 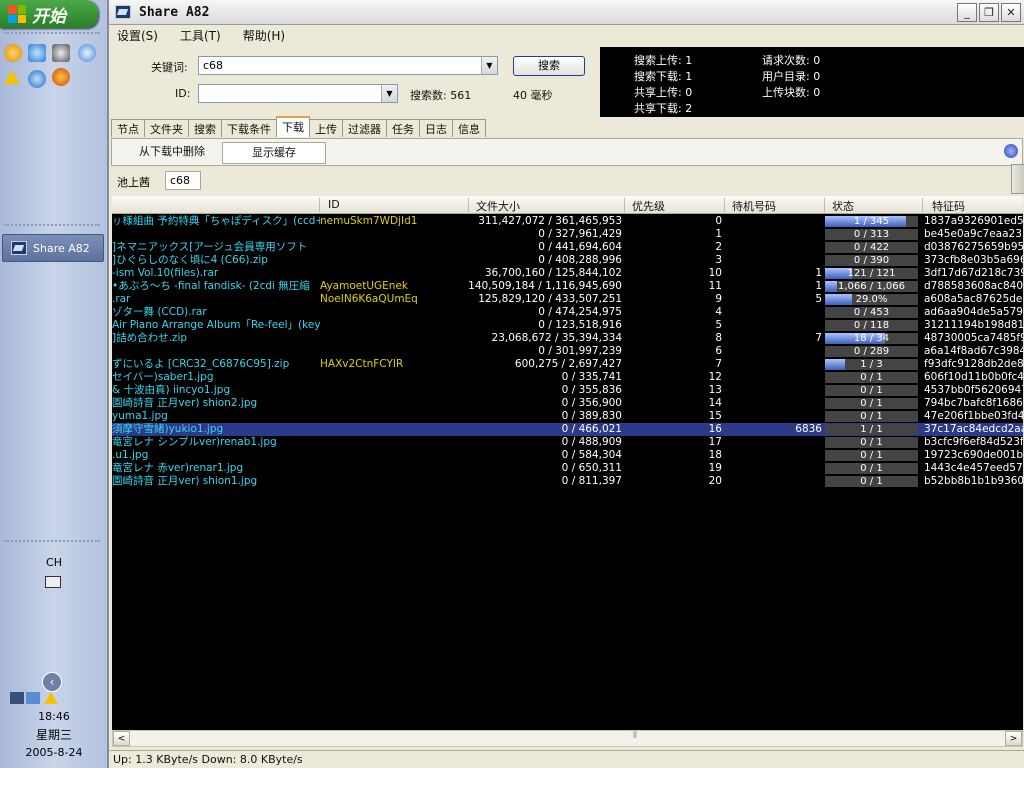 What do you see at coordinates (54, 562) in the screenshot?
I see `ime-indicator: CH` at bounding box center [54, 562].